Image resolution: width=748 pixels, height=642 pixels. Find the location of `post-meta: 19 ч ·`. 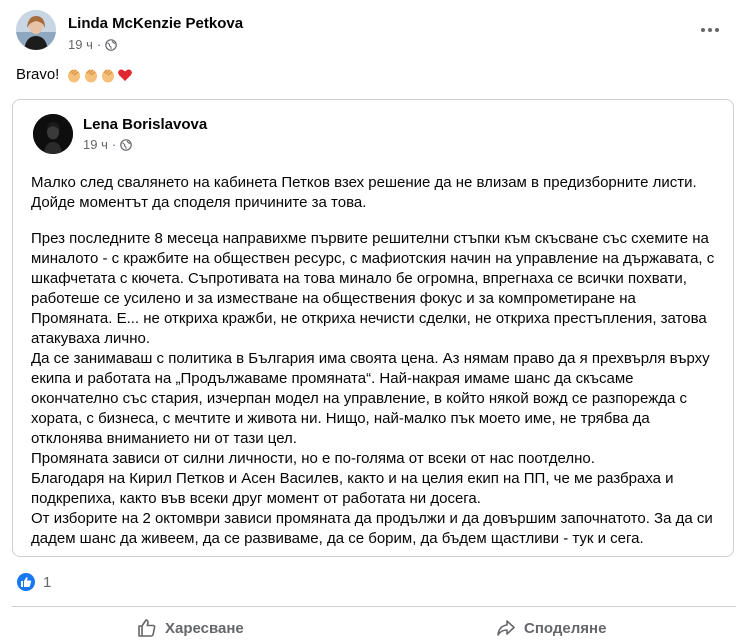

post-meta: 19 ч · is located at coordinates (93, 44).